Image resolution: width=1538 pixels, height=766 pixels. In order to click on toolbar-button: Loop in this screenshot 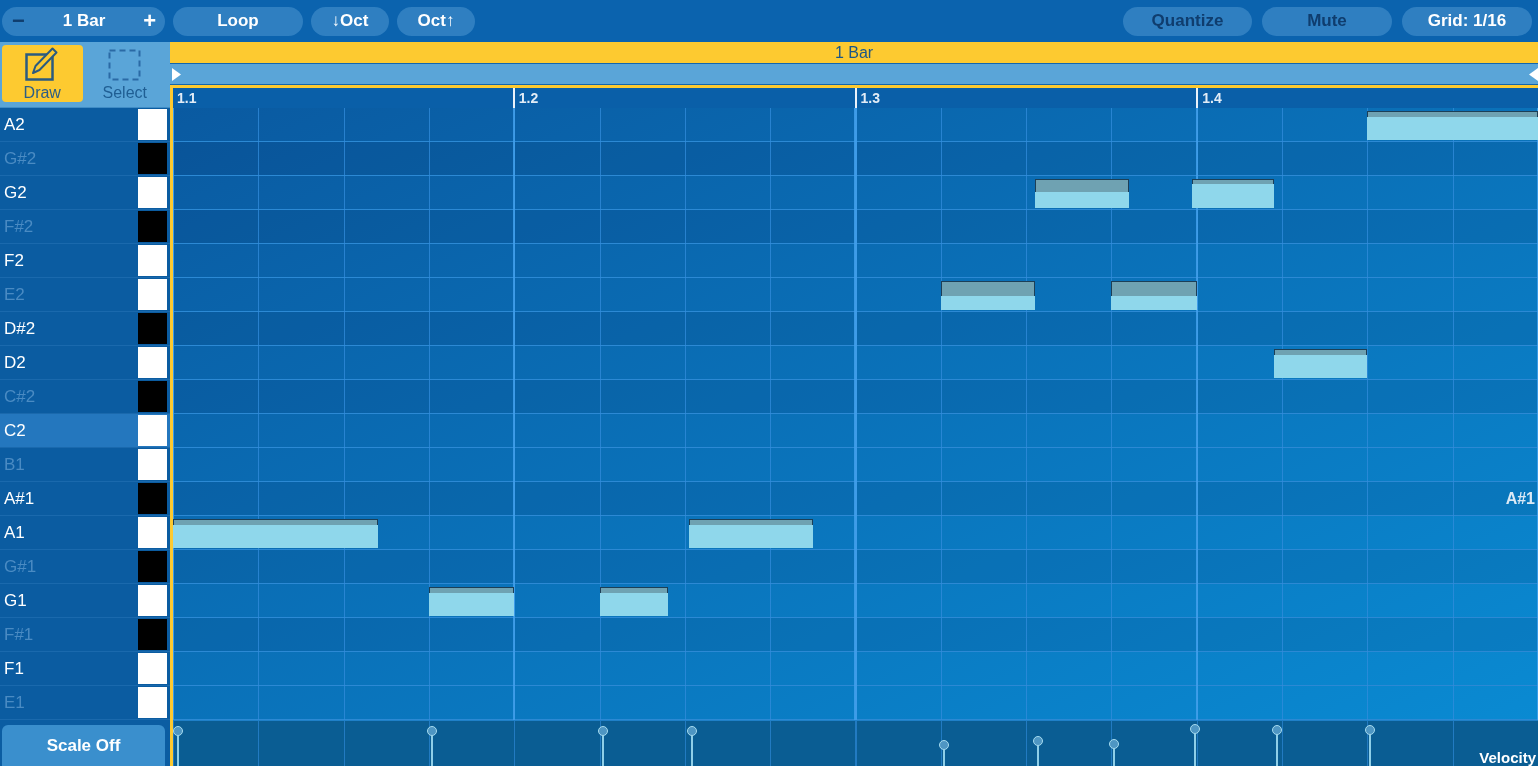, I will do `click(238, 21)`.